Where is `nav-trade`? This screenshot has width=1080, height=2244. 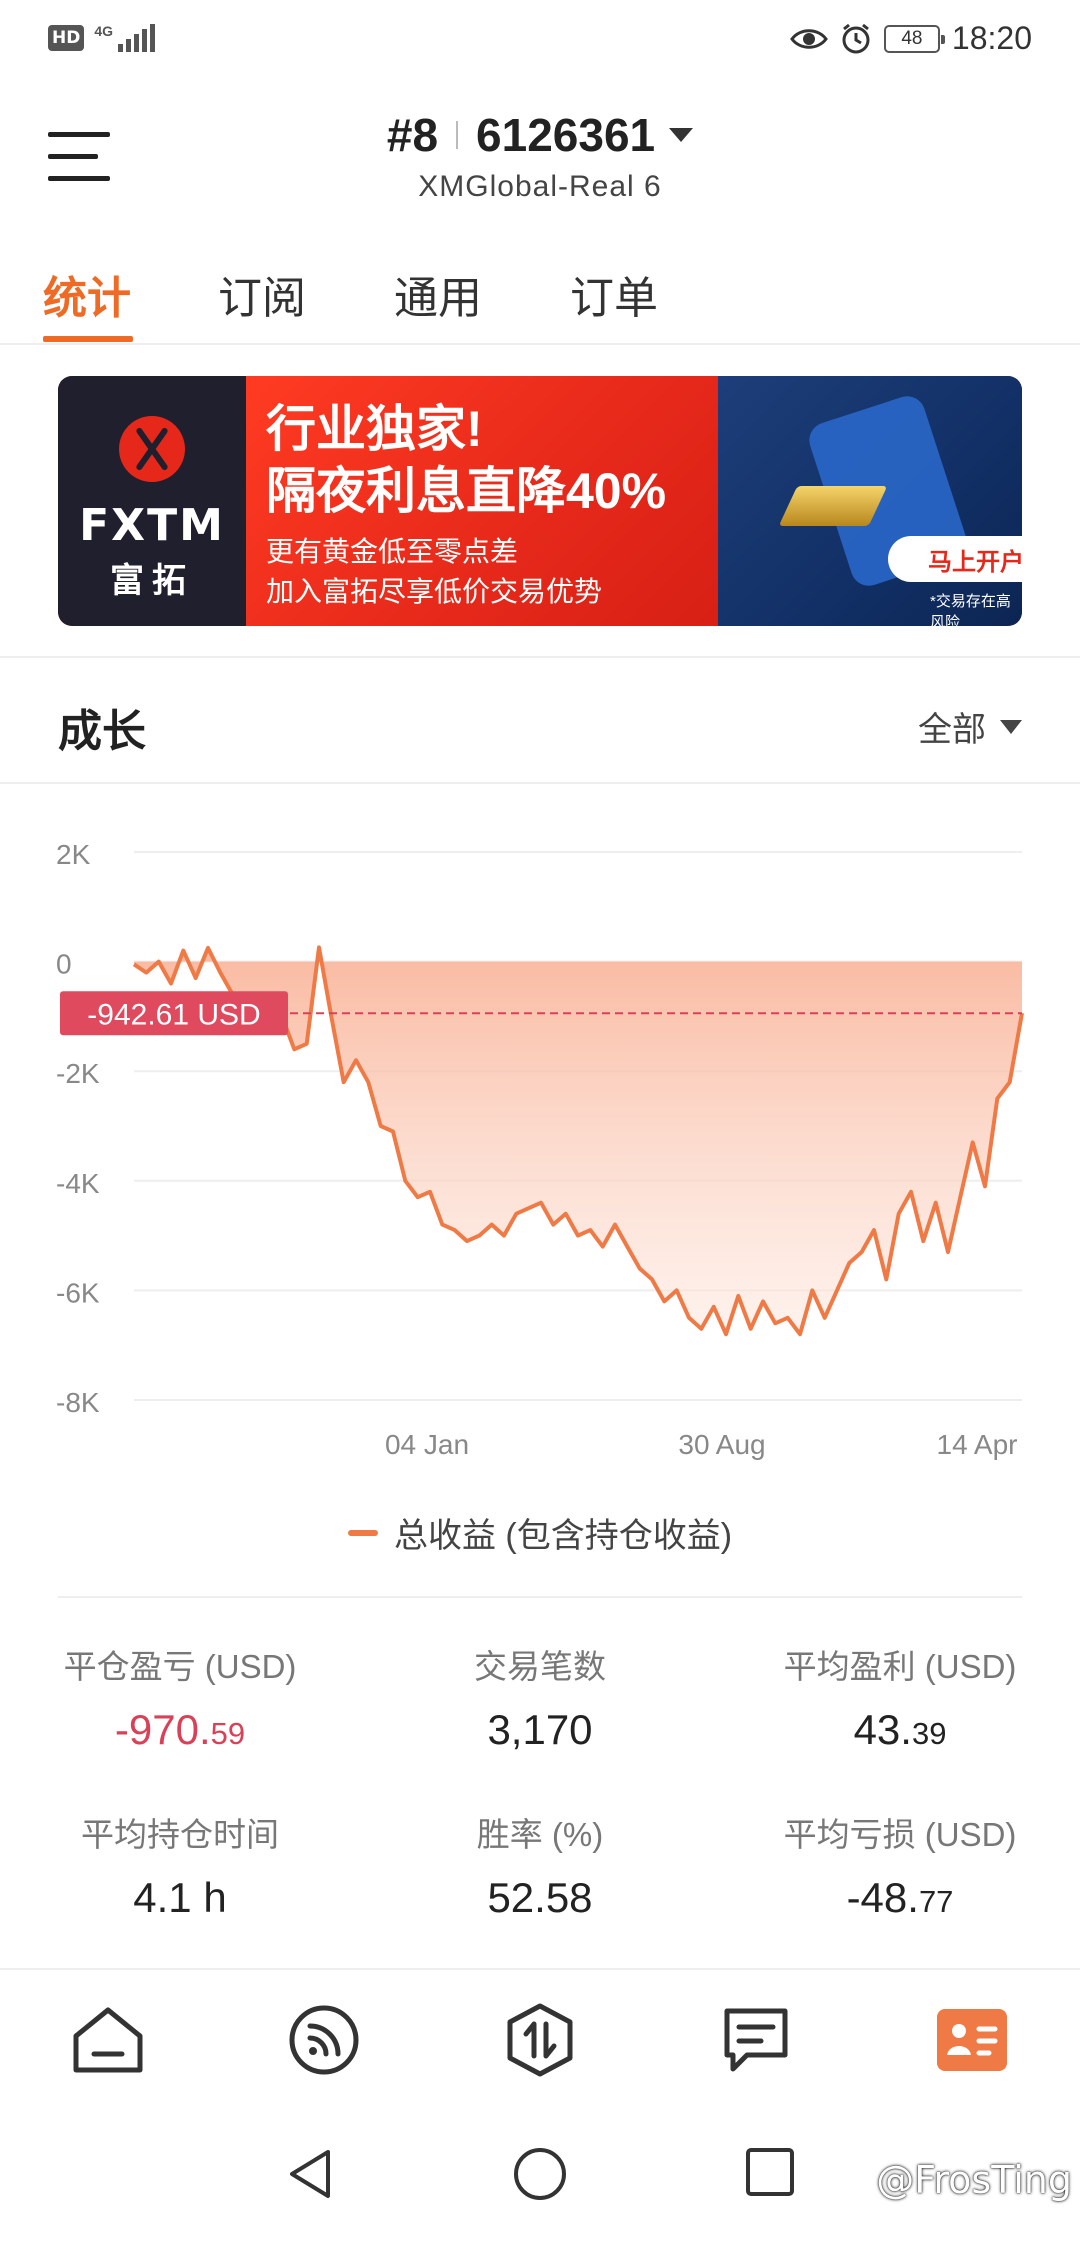
nav-trade is located at coordinates (540, 2040).